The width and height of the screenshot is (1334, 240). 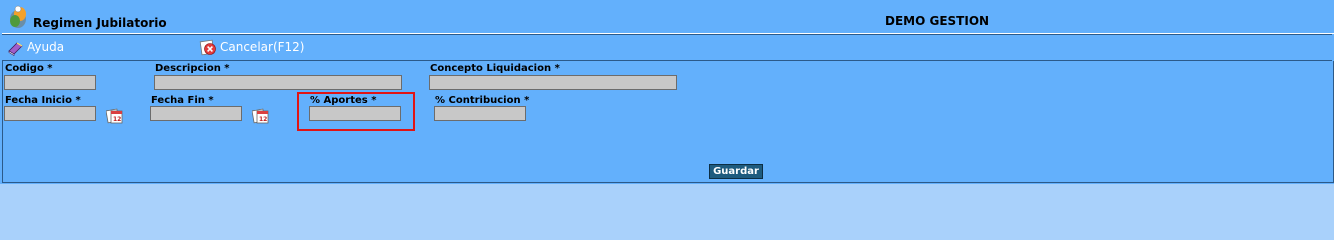 What do you see at coordinates (553, 82) in the screenshot?
I see `concepto-input` at bounding box center [553, 82].